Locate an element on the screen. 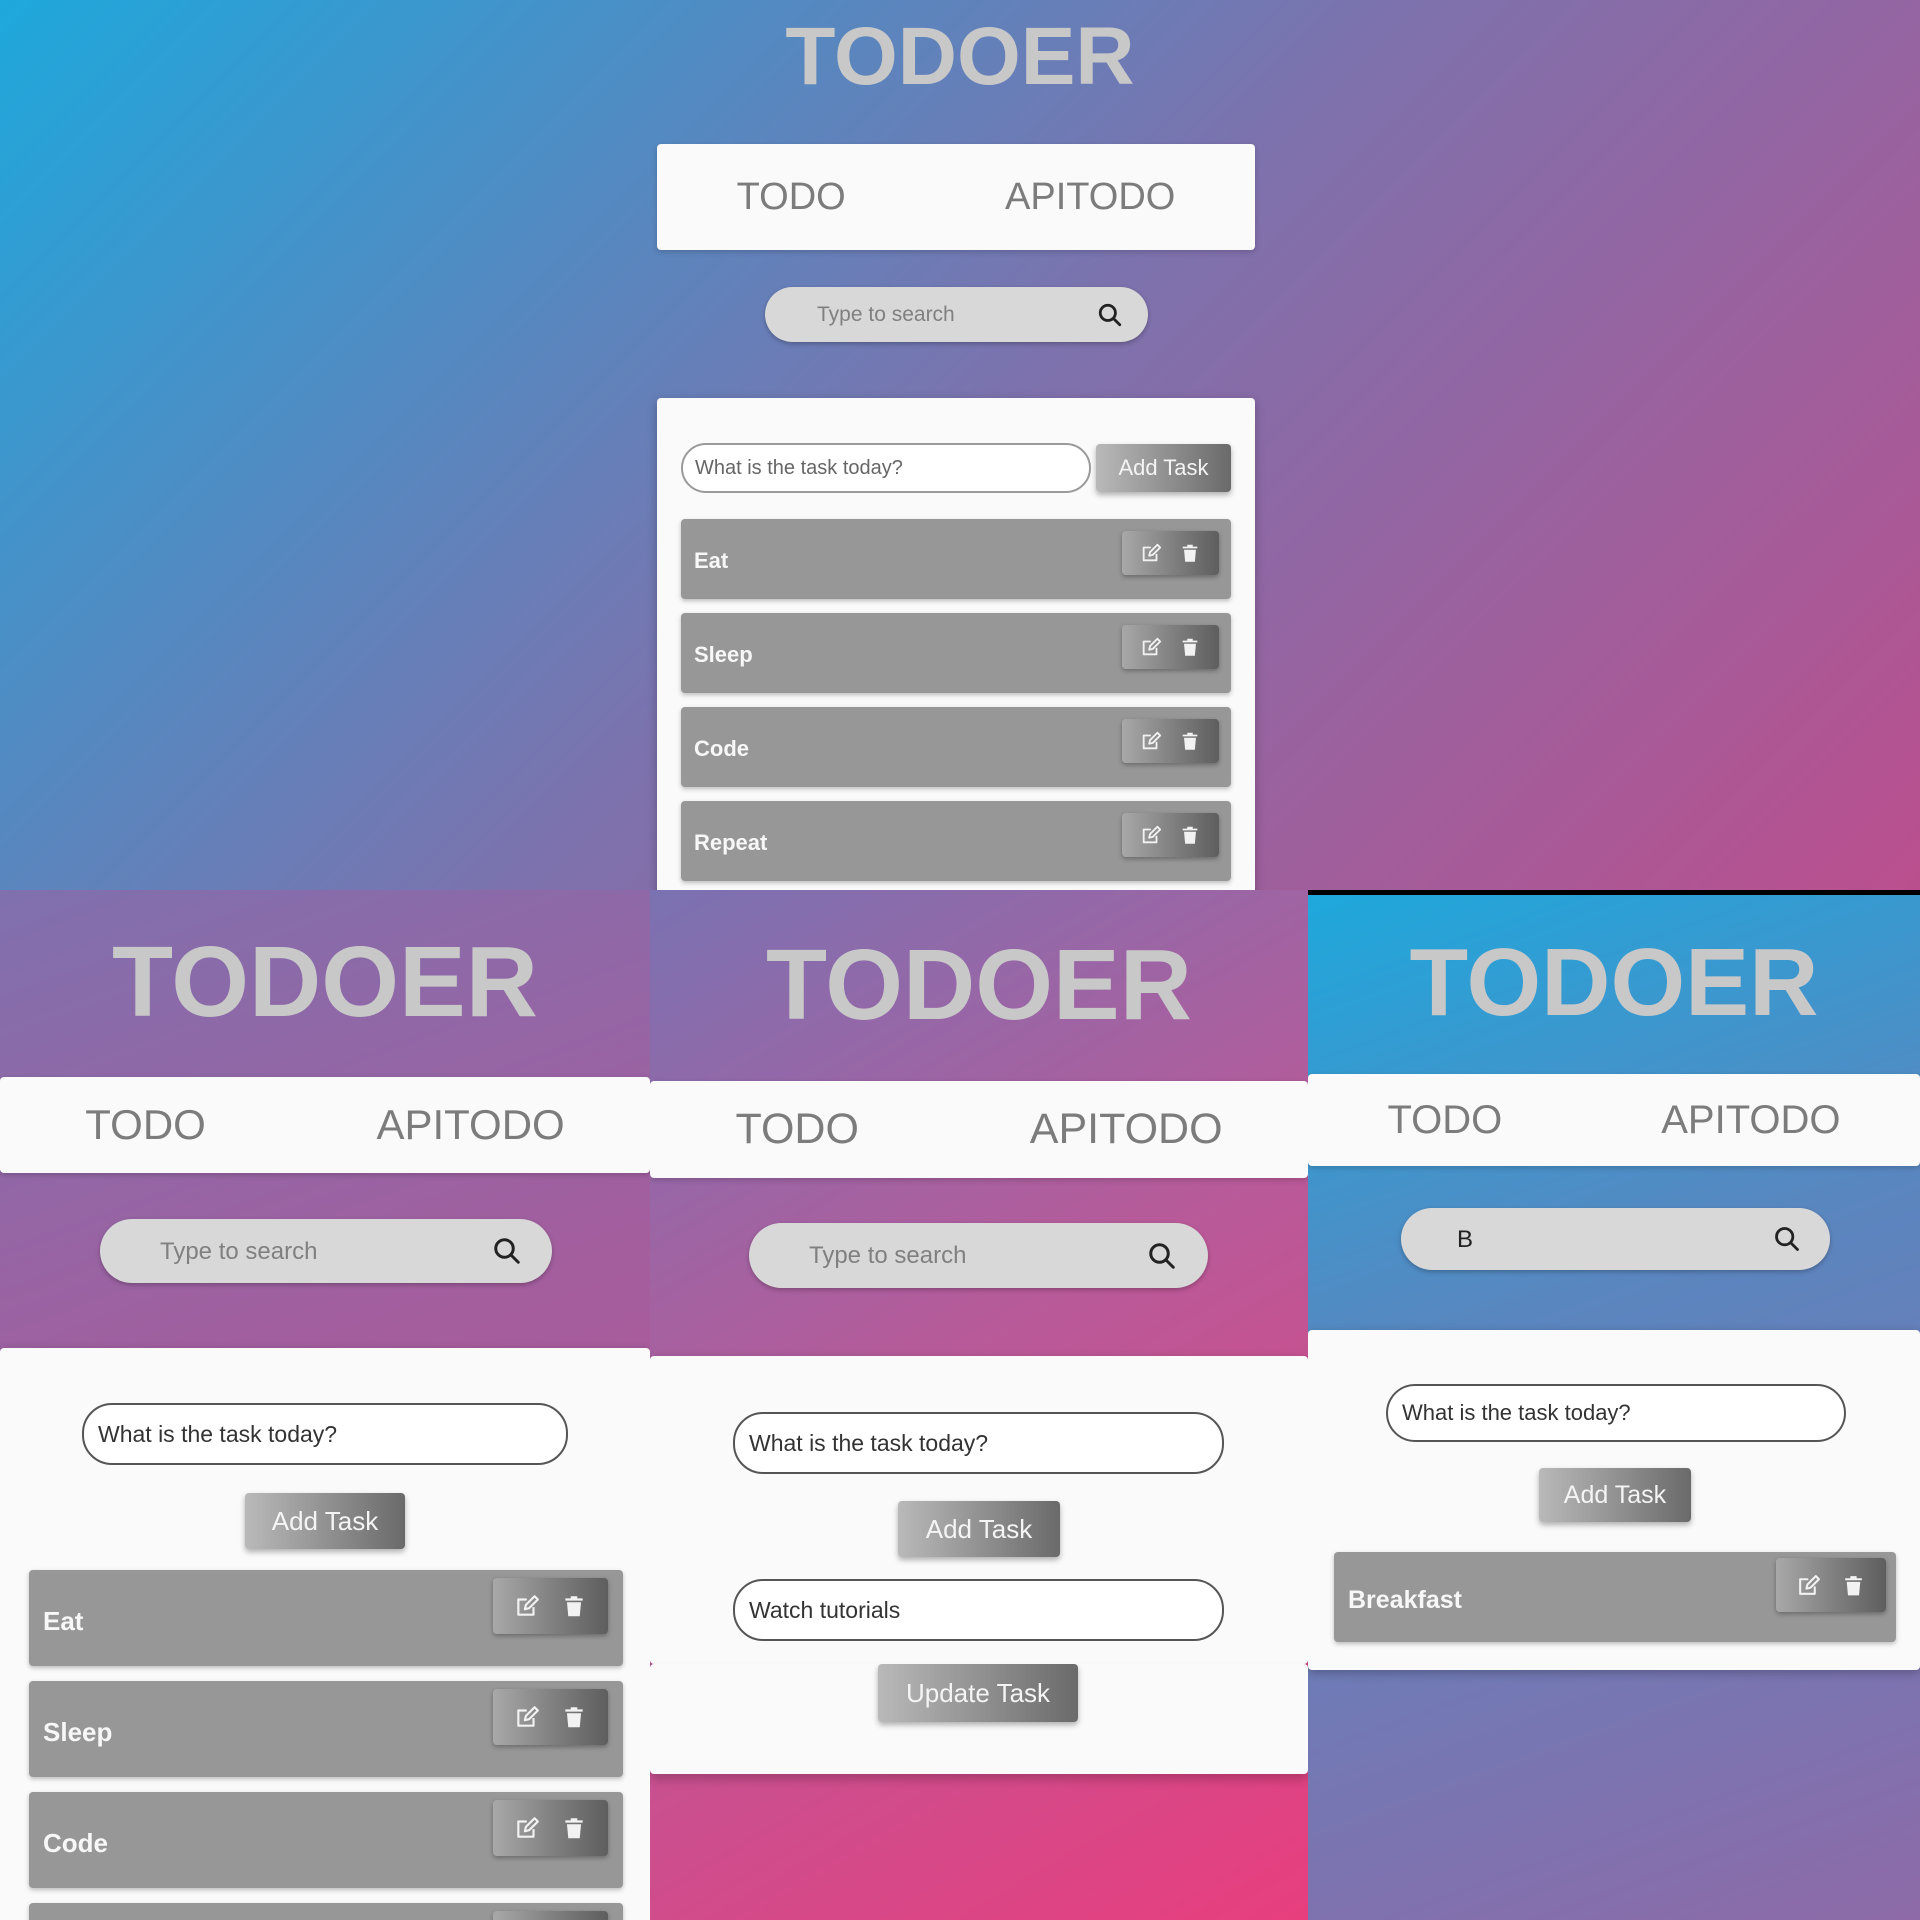 Image resolution: width=1920 pixels, height=1920 pixels. task-card-lower: Update Task is located at coordinates (979, 1719).